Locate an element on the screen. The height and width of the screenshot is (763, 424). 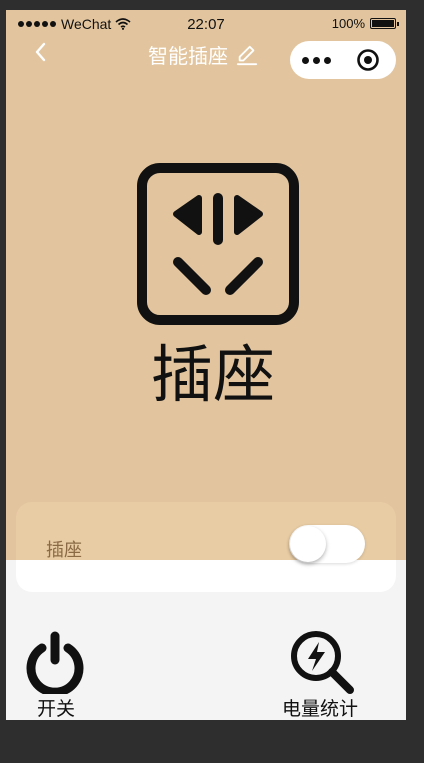
battery-percent: 100% is located at coordinates (348, 23).